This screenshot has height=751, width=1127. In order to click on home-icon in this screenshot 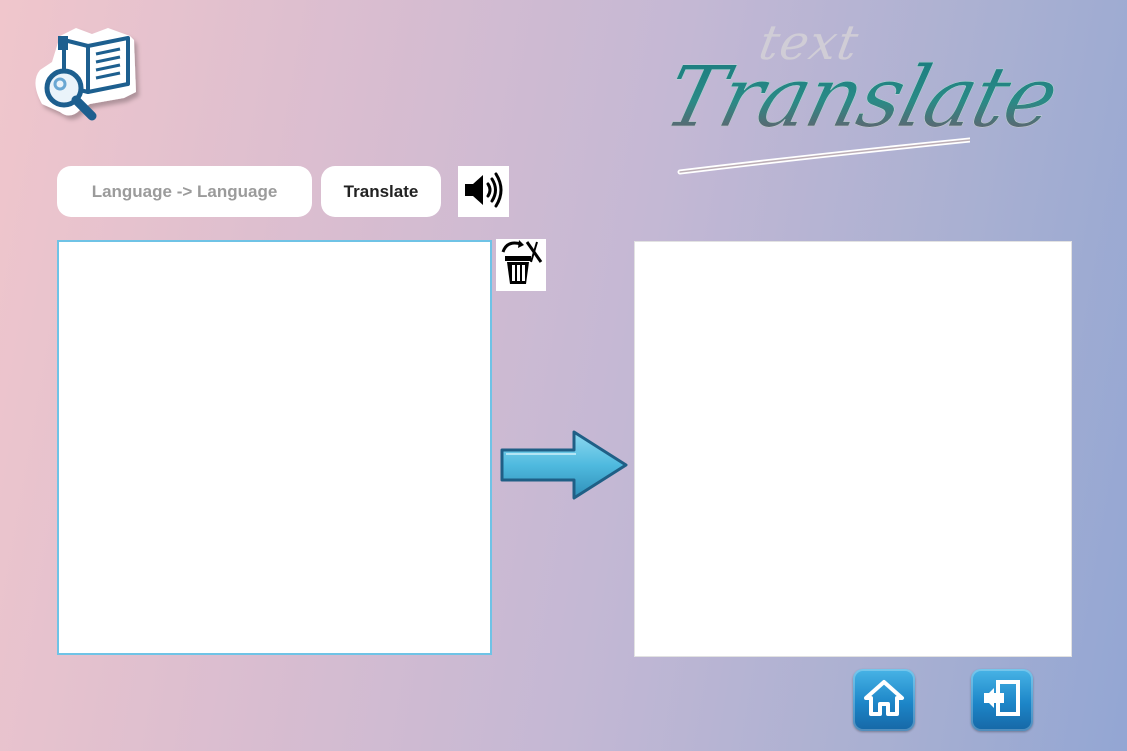, I will do `click(884, 700)`.